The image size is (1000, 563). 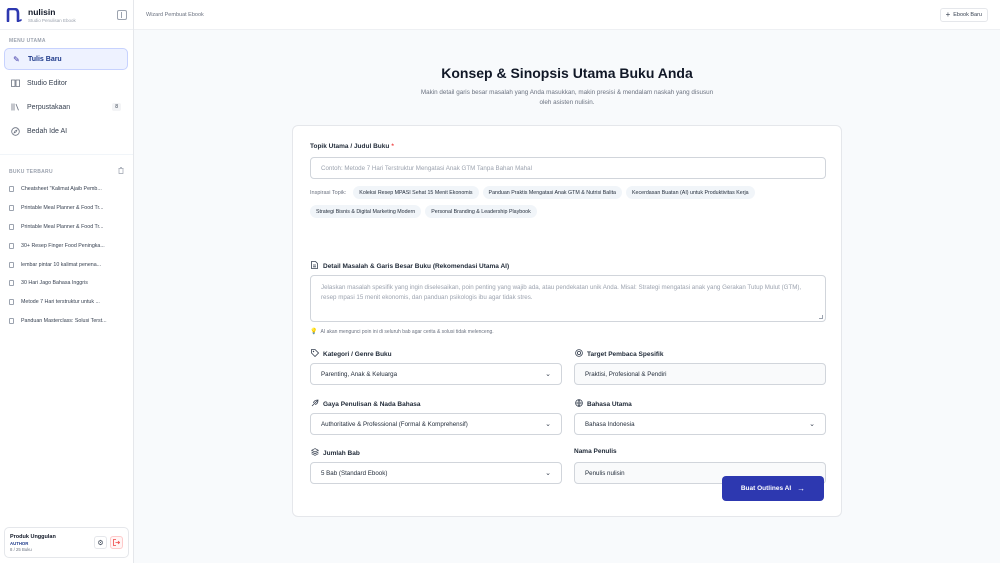 What do you see at coordinates (481, 211) in the screenshot?
I see `inspiration-chip: Personal Branding & Leadership Playbook` at bounding box center [481, 211].